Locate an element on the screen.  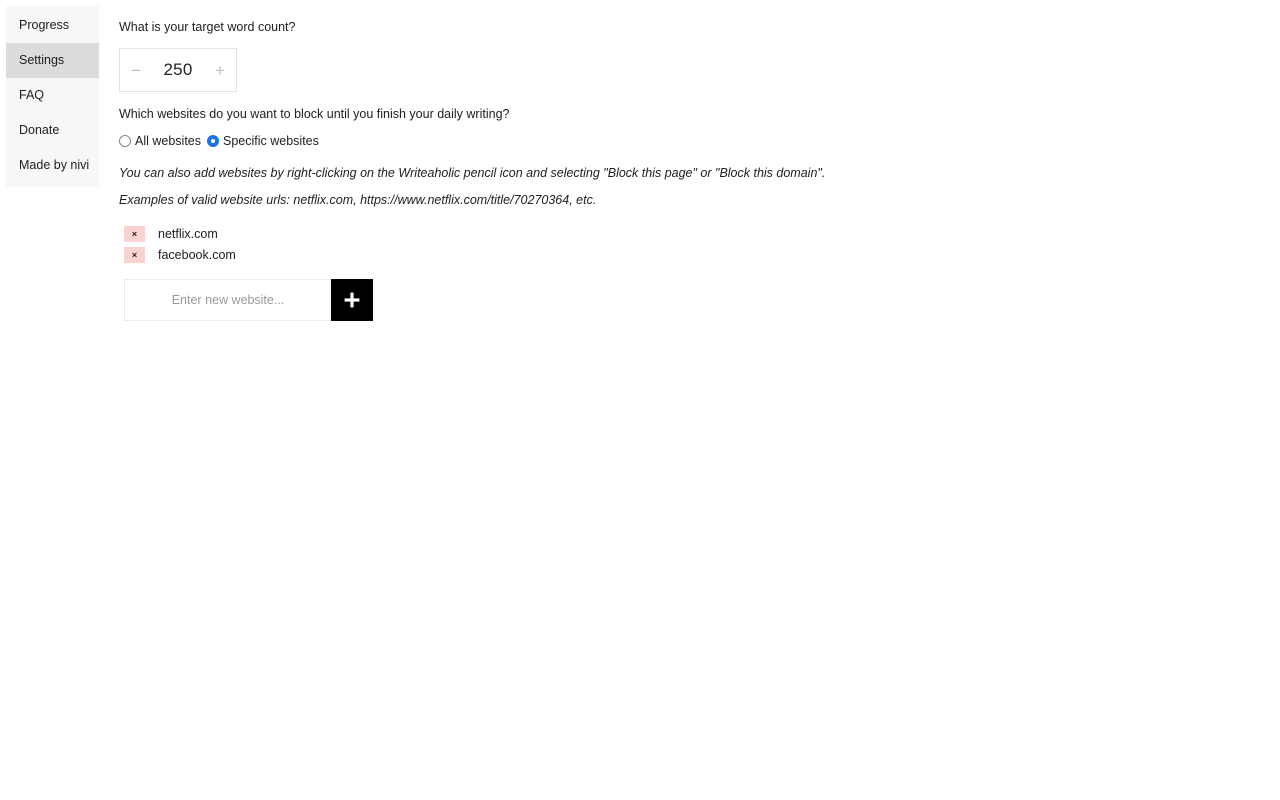
sidebar-item-label: Made by nivi is located at coordinates (54, 165).